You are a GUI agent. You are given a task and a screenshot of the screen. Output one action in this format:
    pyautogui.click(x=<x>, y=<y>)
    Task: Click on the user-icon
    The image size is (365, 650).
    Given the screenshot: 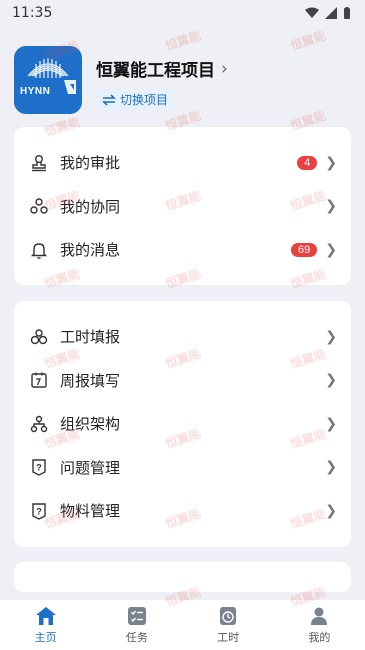 What is the action you would take?
    pyautogui.click(x=319, y=616)
    